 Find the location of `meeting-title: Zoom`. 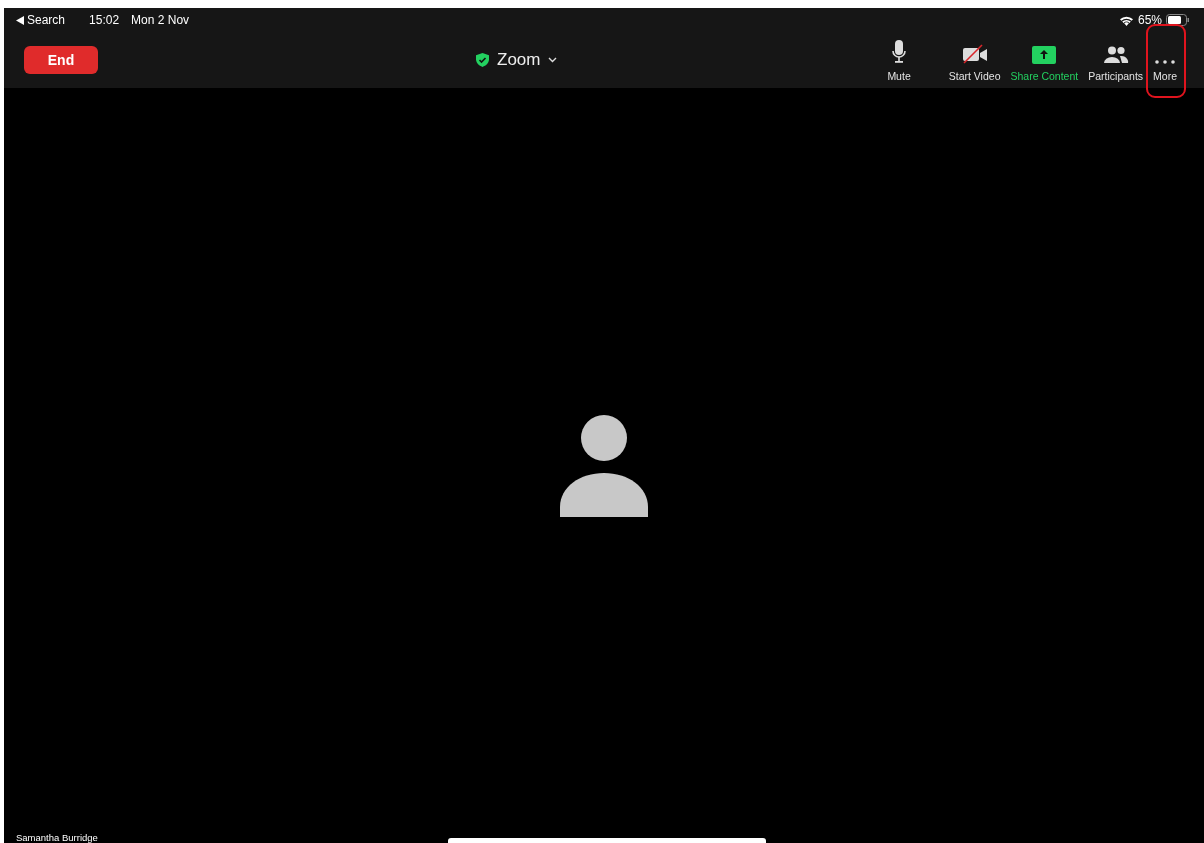

meeting-title: Zoom is located at coordinates (519, 60).